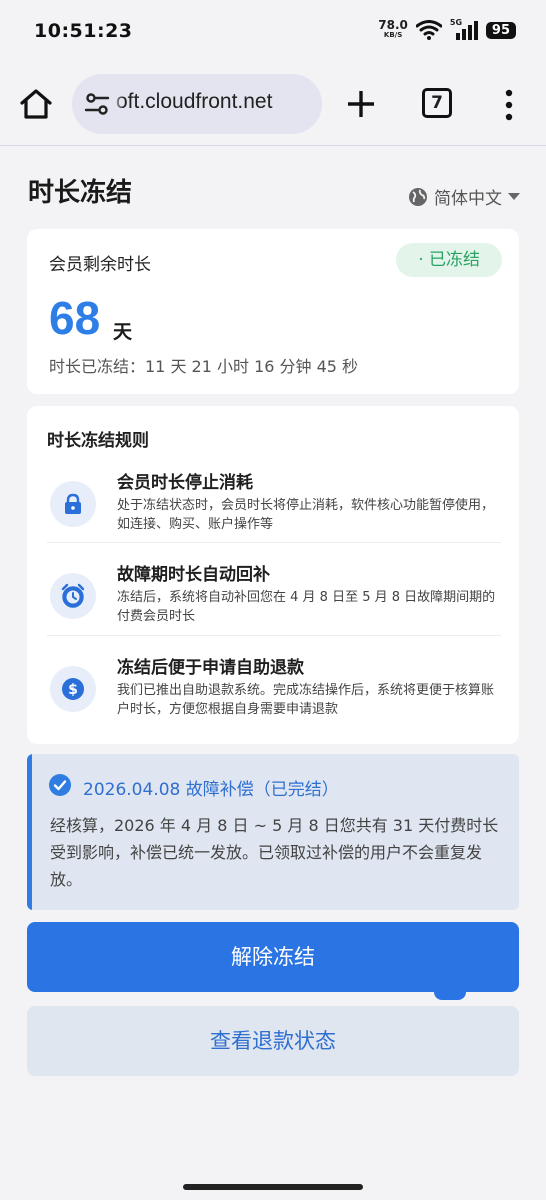 Image resolution: width=546 pixels, height=1200 pixels. Describe the element at coordinates (117, 104) in the screenshot. I see `url-fade` at that location.